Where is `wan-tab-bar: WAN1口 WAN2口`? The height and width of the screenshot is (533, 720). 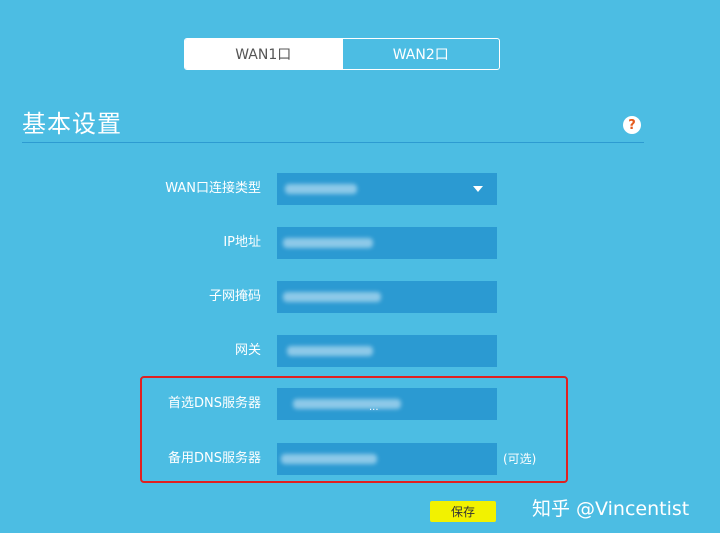 wan-tab-bar: WAN1口 WAN2口 is located at coordinates (342, 54).